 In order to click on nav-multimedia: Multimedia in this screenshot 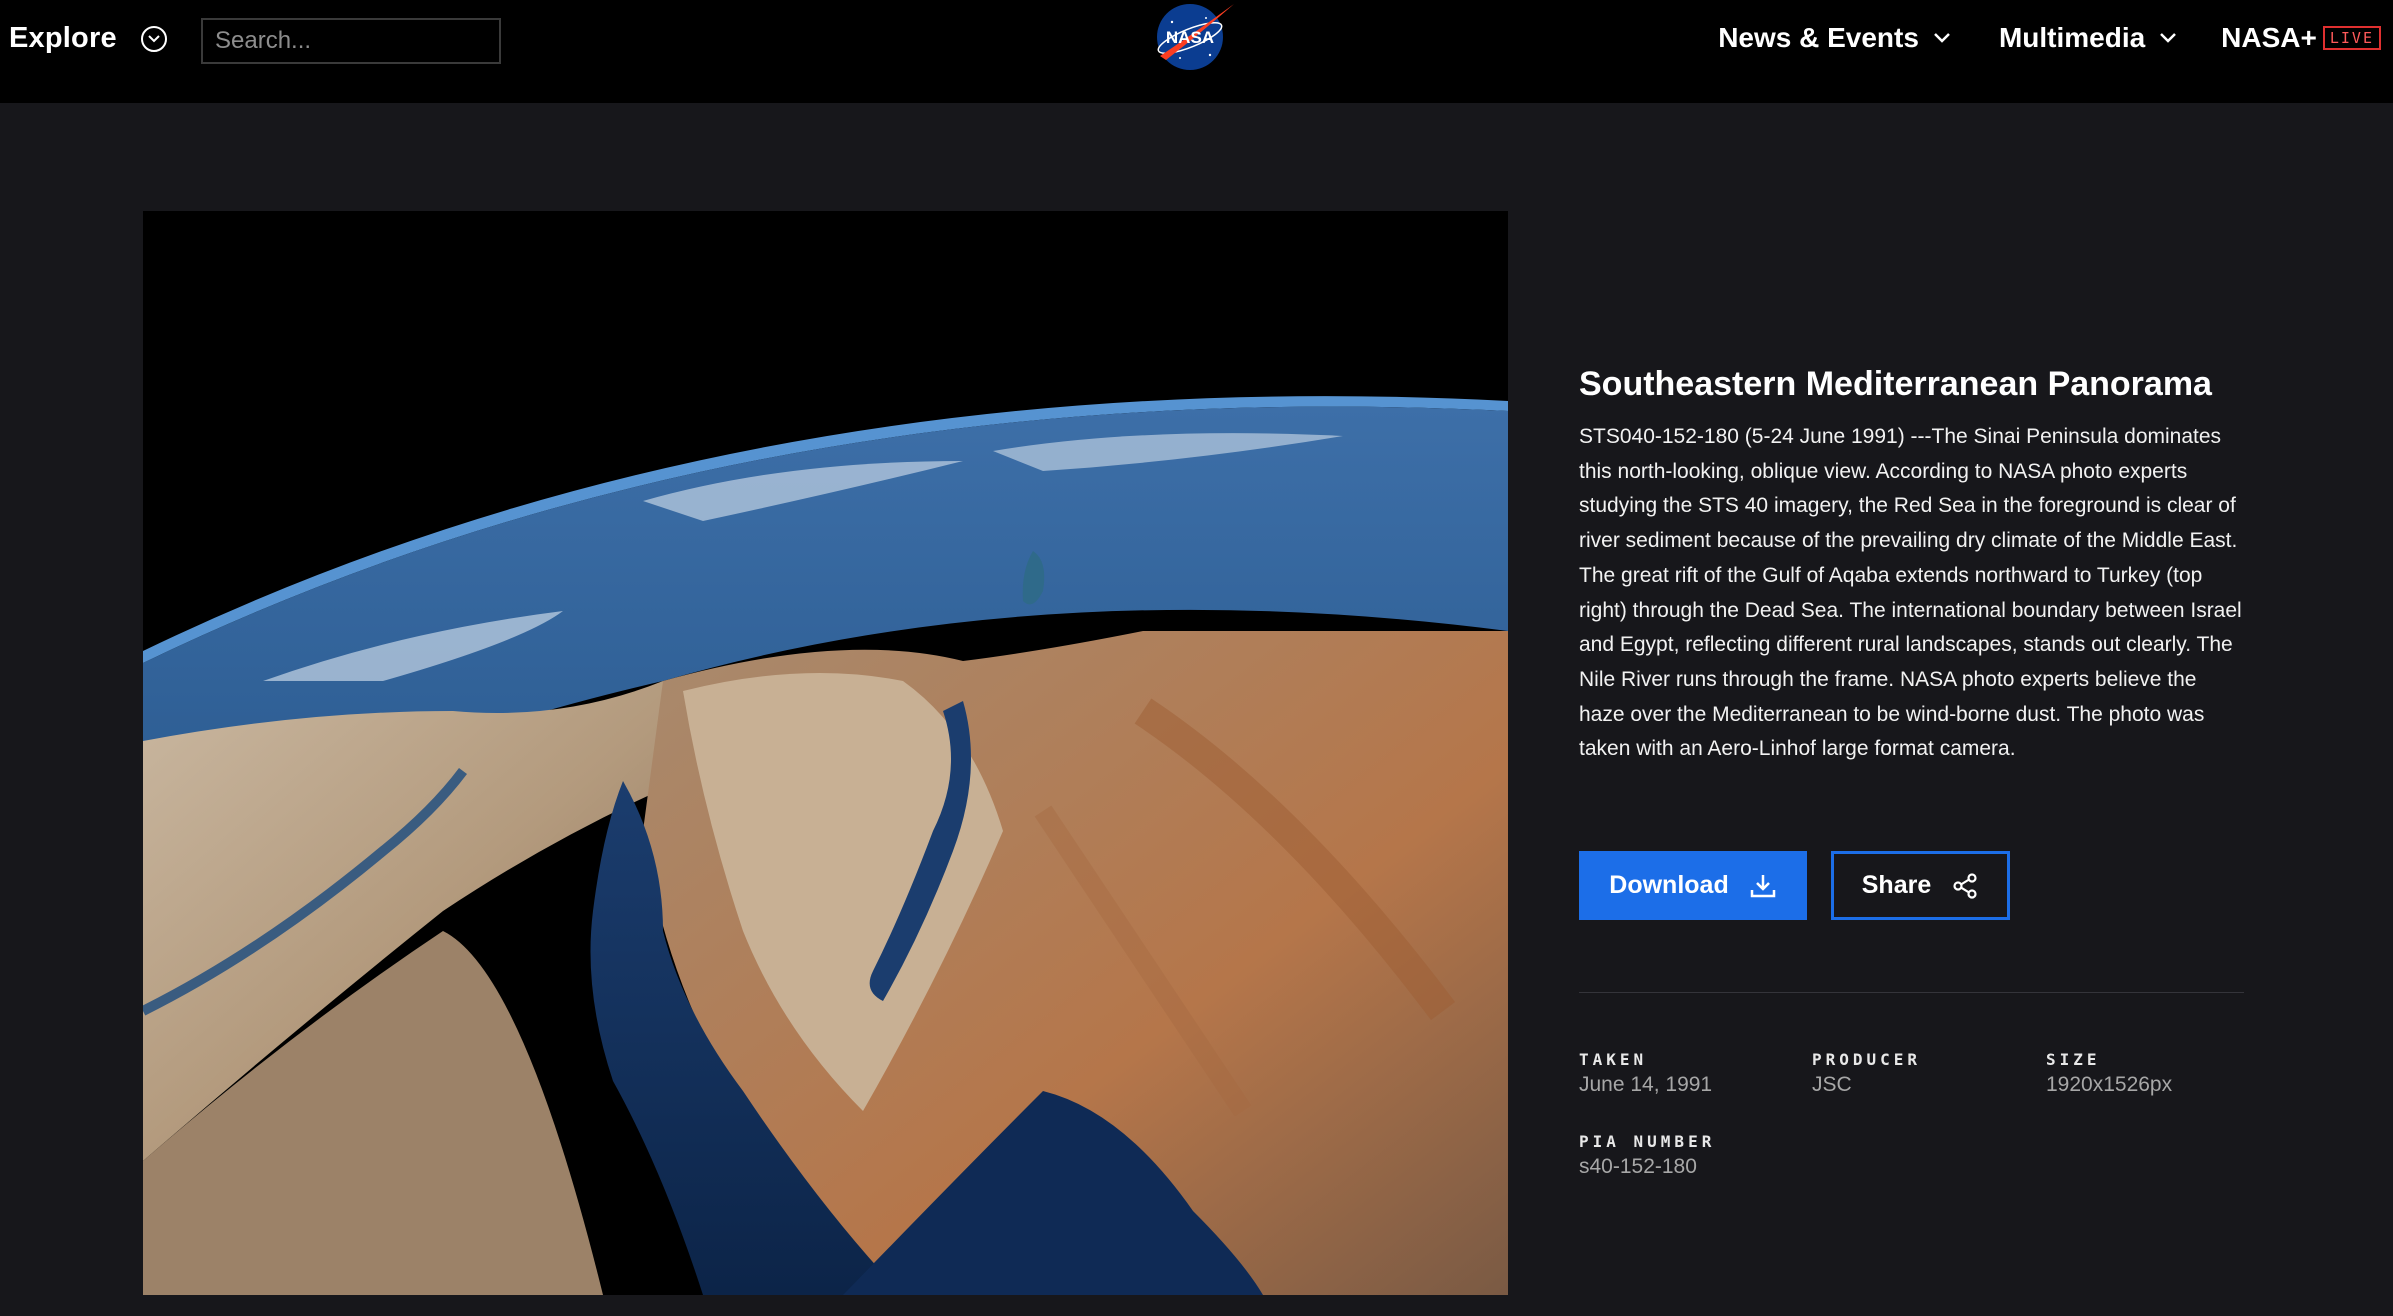, I will do `click(2088, 38)`.